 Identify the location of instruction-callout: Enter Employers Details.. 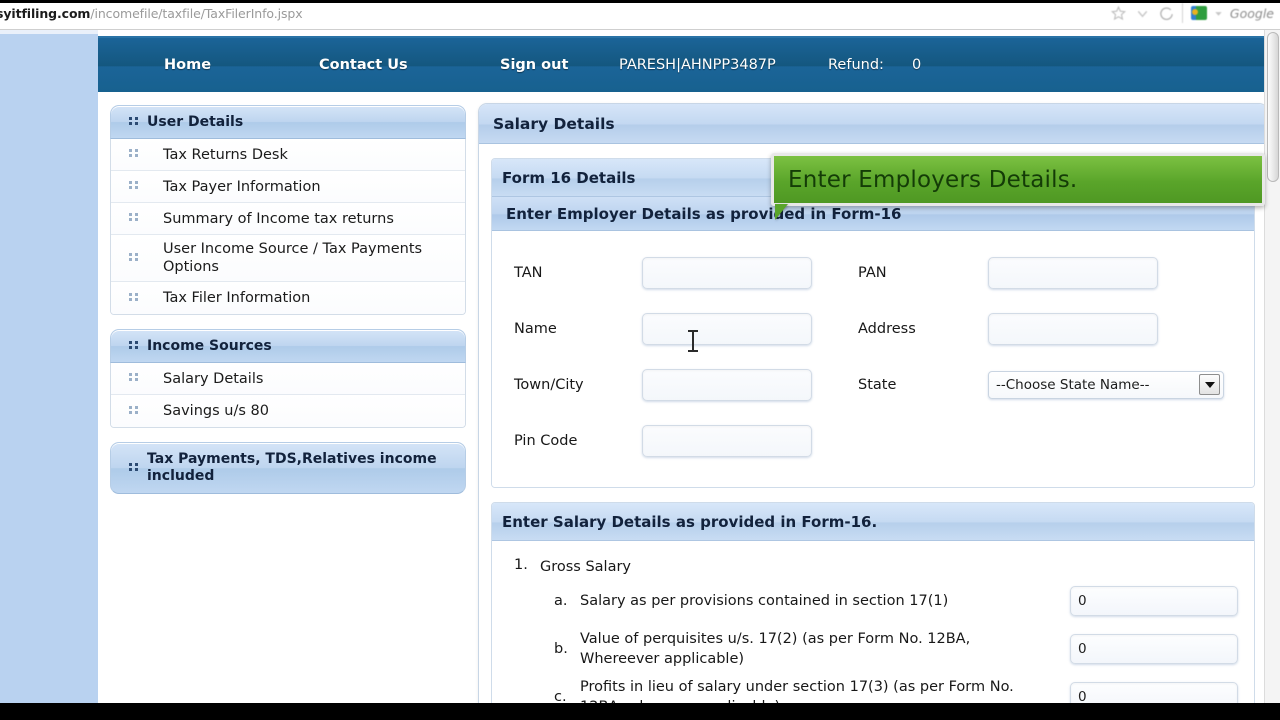
(1018, 179).